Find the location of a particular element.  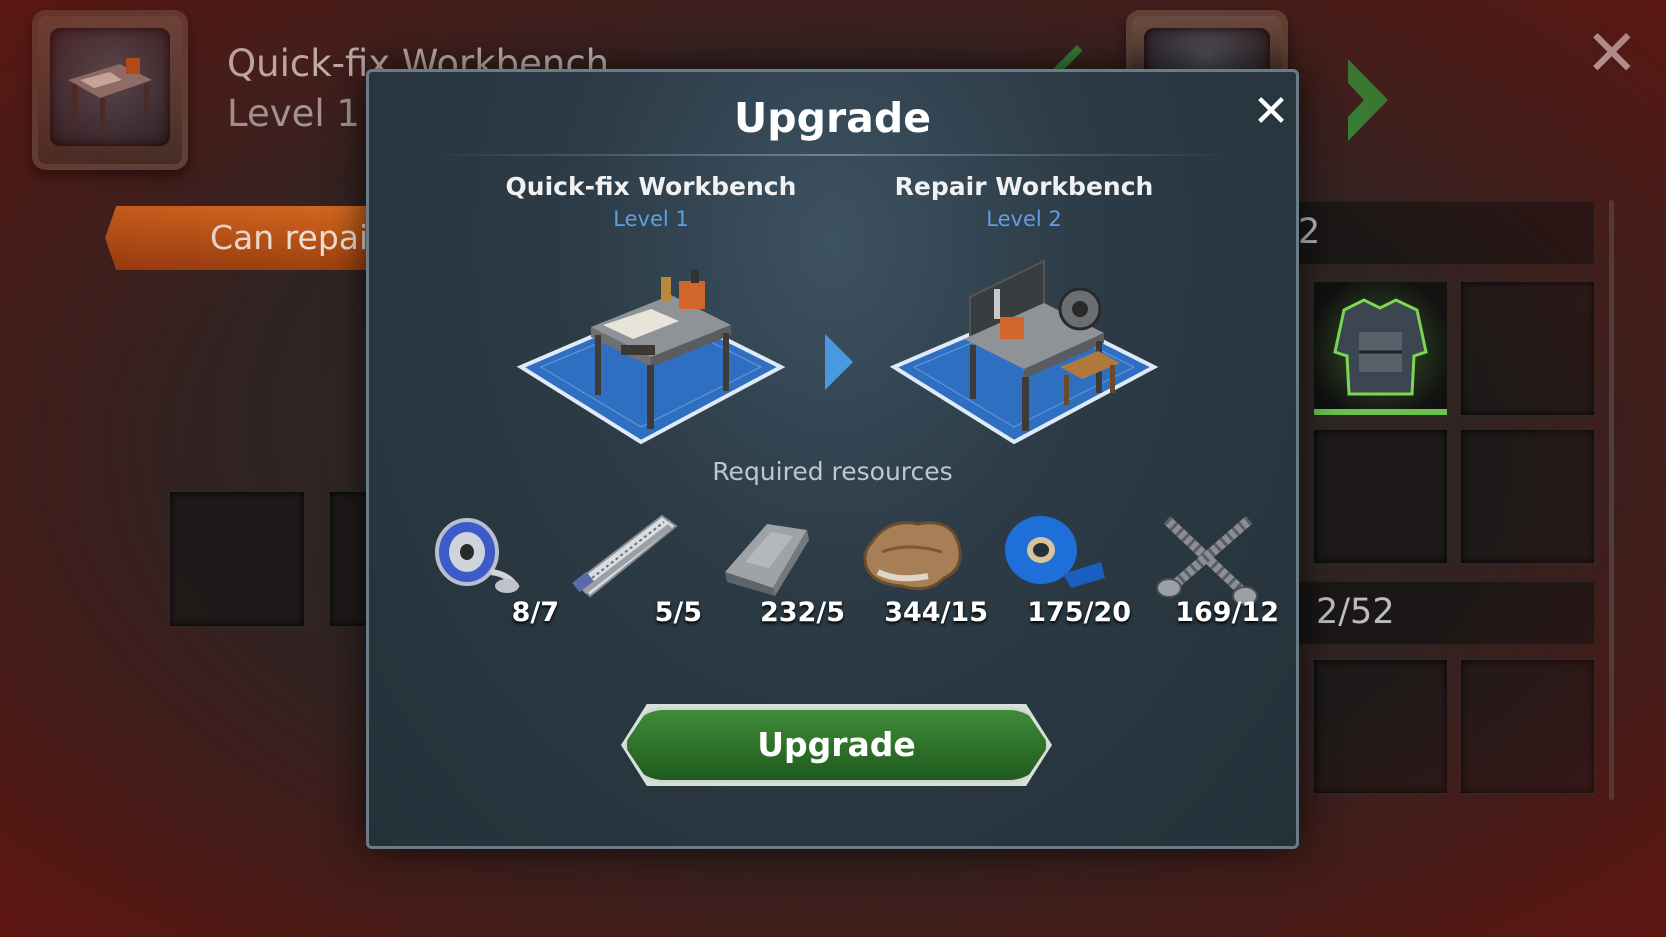

armor-slot is located at coordinates (1380, 348).